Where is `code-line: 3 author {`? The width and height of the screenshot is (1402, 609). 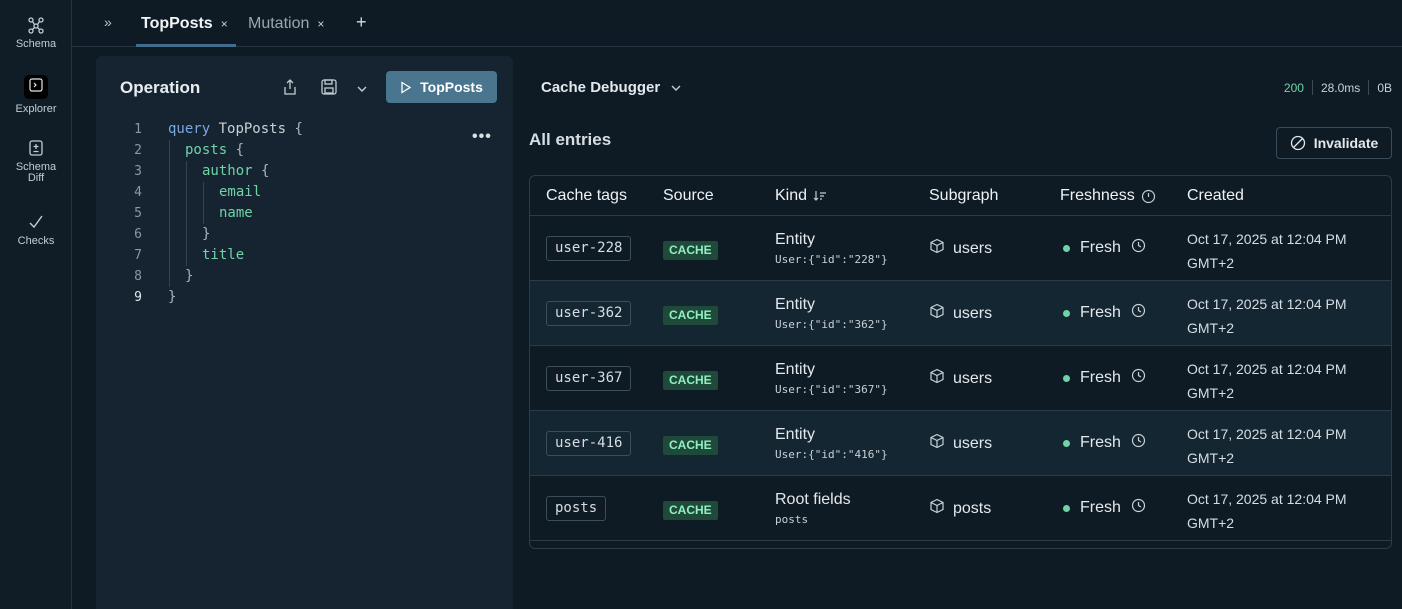 code-line: 3 author { is located at coordinates (304, 171).